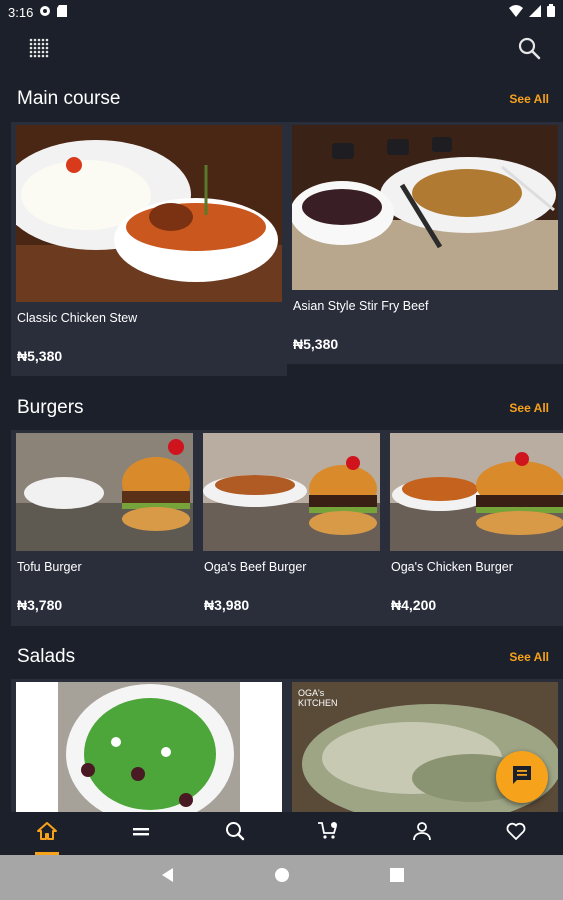 The width and height of the screenshot is (563, 900). Describe the element at coordinates (396, 877) in the screenshot. I see `recents-square-icon` at that location.